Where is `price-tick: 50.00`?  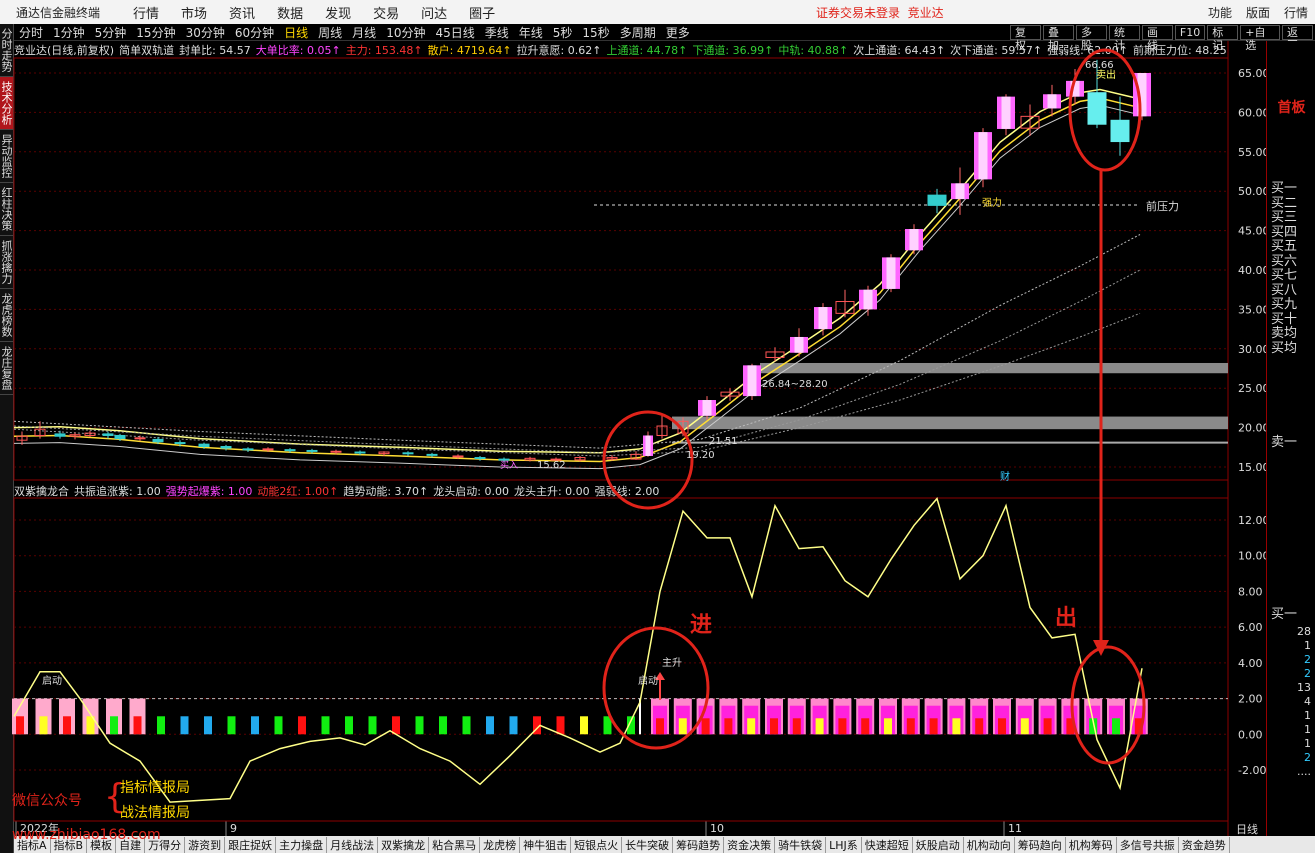
price-tick: 50.00 is located at coordinates (1254, 191).